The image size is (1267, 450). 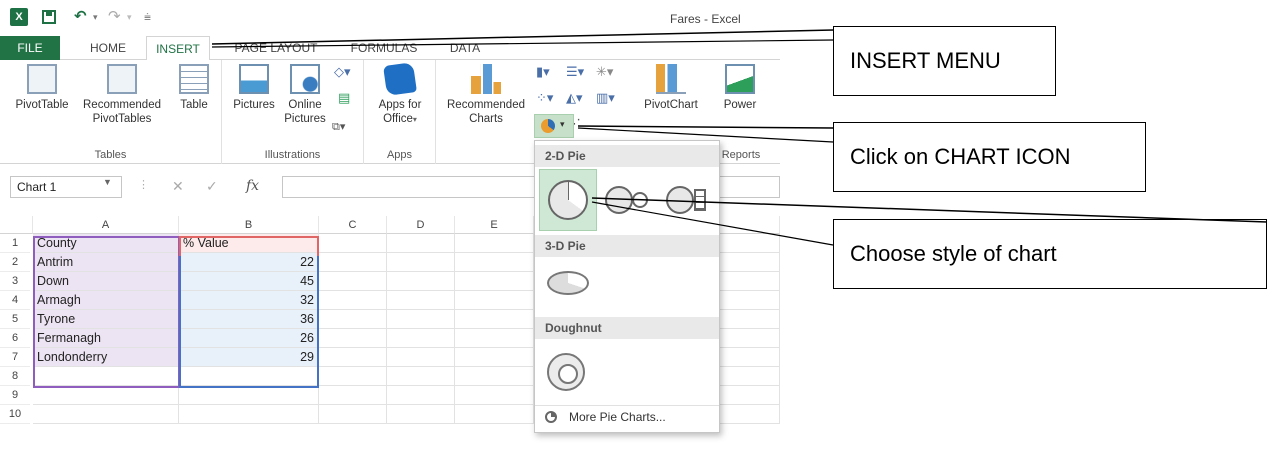 What do you see at coordinates (384, 48) in the screenshot?
I see `tab-formulas: FORMULAS` at bounding box center [384, 48].